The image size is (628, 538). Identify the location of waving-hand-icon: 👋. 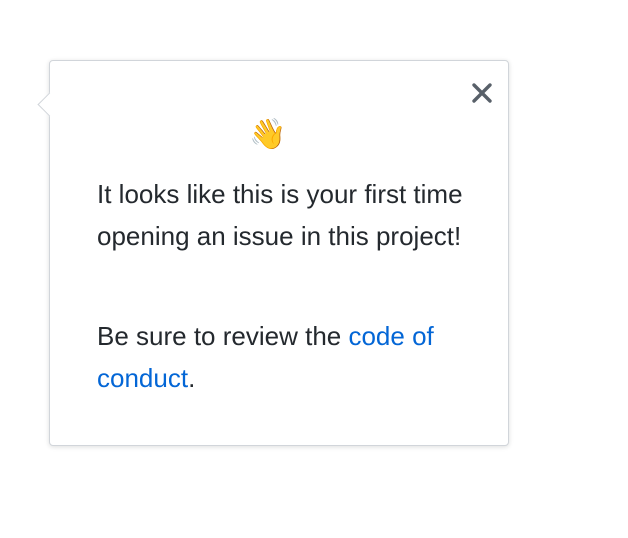
(268, 134).